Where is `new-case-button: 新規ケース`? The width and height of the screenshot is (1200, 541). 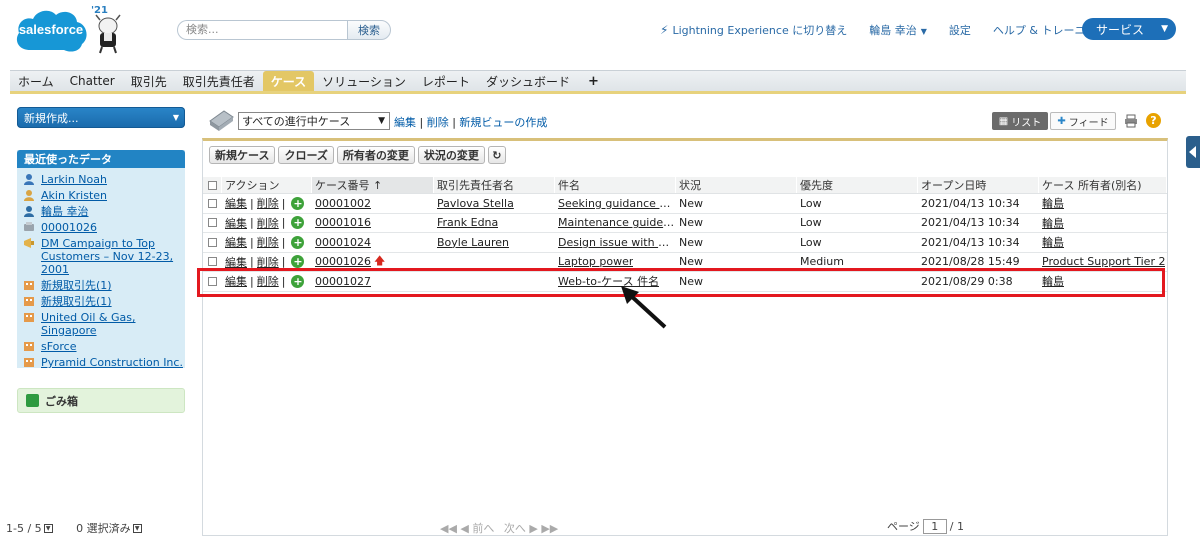 new-case-button: 新規ケース is located at coordinates (242, 155).